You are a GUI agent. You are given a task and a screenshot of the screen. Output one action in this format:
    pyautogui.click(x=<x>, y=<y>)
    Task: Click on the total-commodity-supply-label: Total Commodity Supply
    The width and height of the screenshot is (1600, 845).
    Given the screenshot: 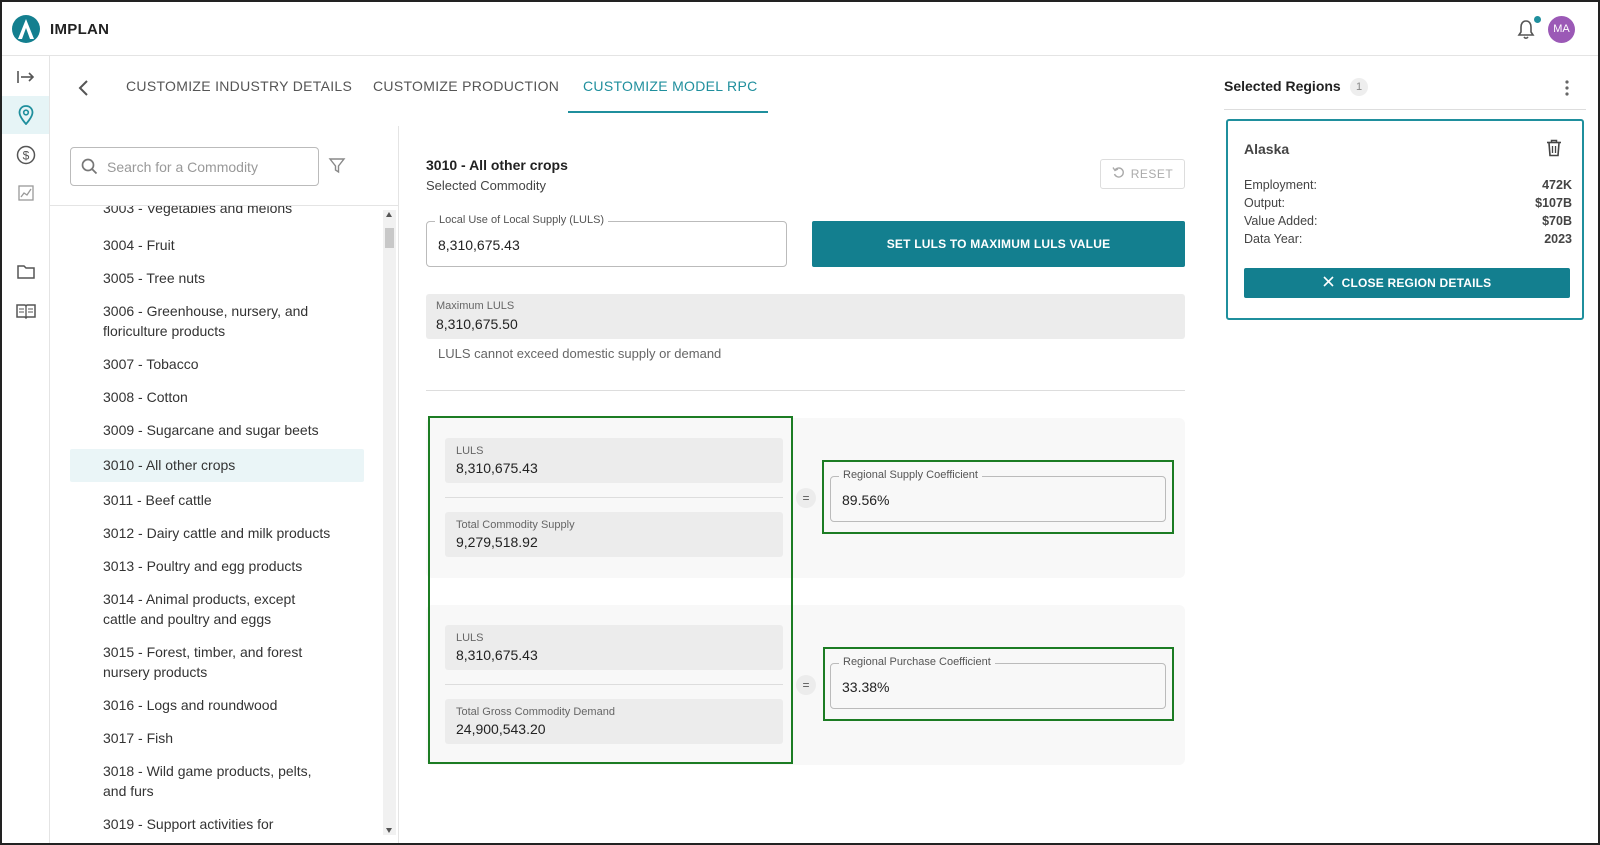 What is the action you would take?
    pyautogui.click(x=515, y=525)
    